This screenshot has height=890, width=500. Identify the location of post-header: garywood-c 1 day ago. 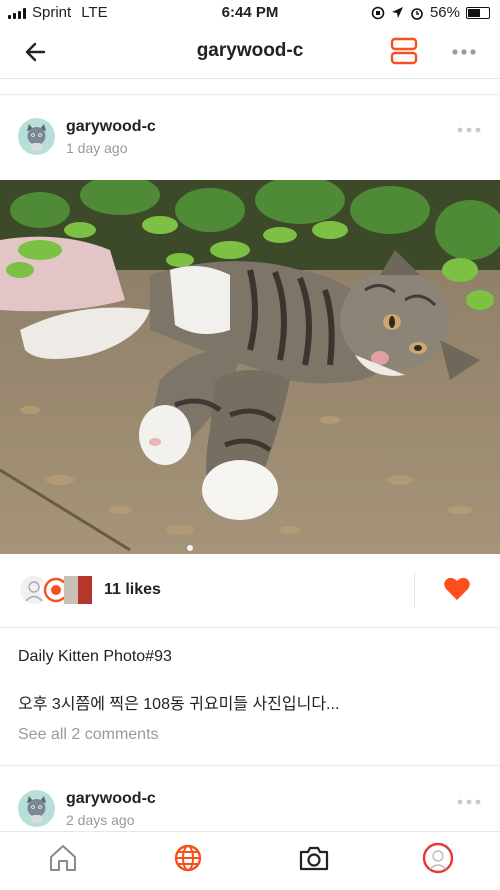
(250, 148).